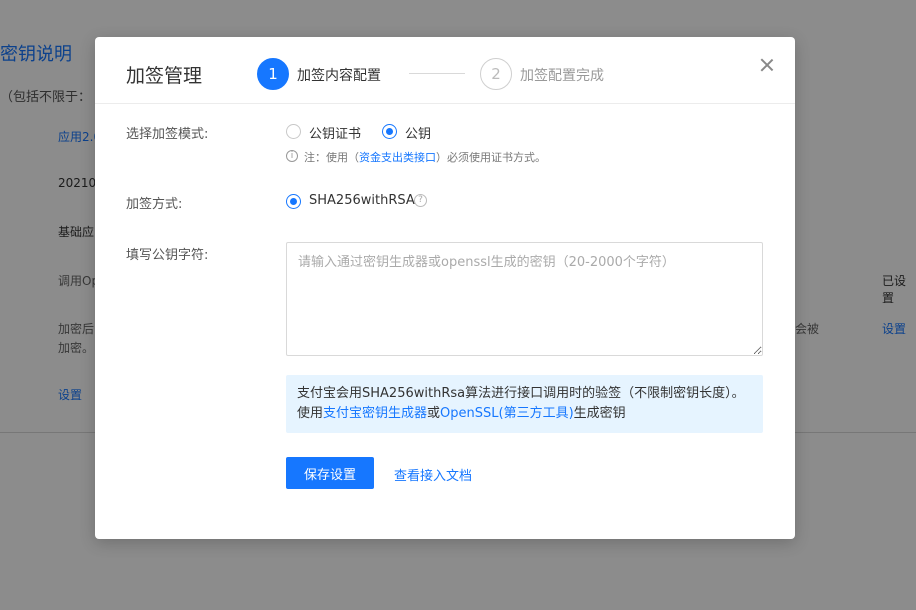  What do you see at coordinates (420, 200) in the screenshot?
I see `question-icon: ?` at bounding box center [420, 200].